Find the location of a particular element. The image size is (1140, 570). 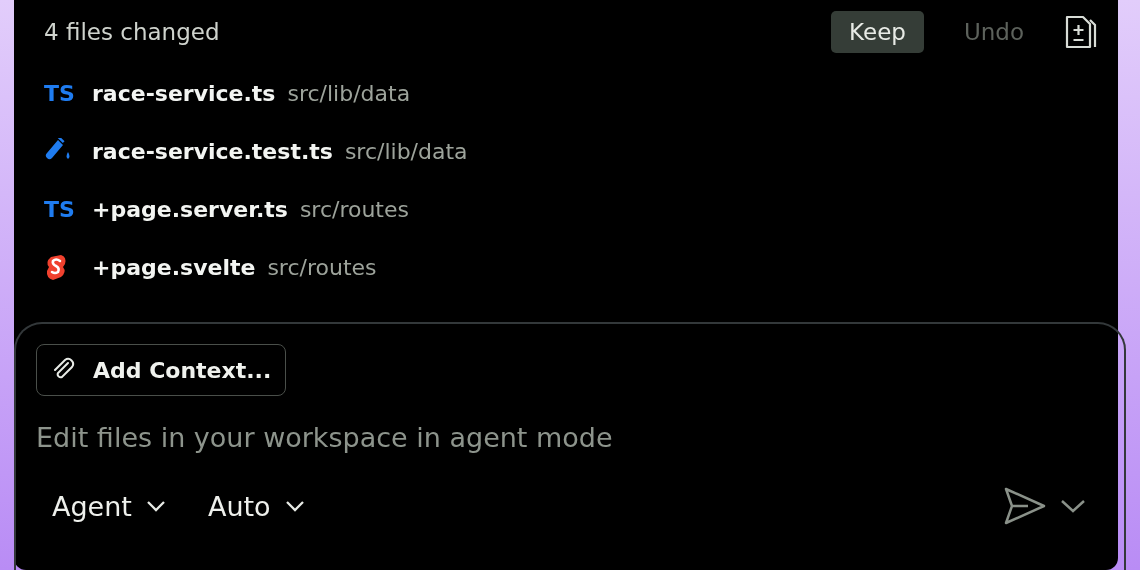

keep-button: Keep is located at coordinates (877, 32).